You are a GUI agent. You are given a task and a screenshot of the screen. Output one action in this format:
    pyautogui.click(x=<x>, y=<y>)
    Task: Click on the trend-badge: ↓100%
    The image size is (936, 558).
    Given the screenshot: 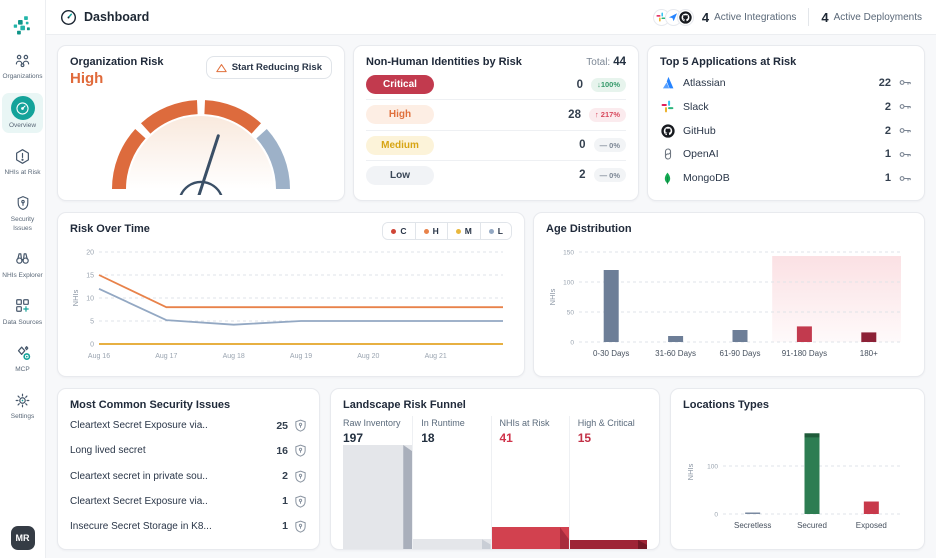 What is the action you would take?
    pyautogui.click(x=608, y=84)
    